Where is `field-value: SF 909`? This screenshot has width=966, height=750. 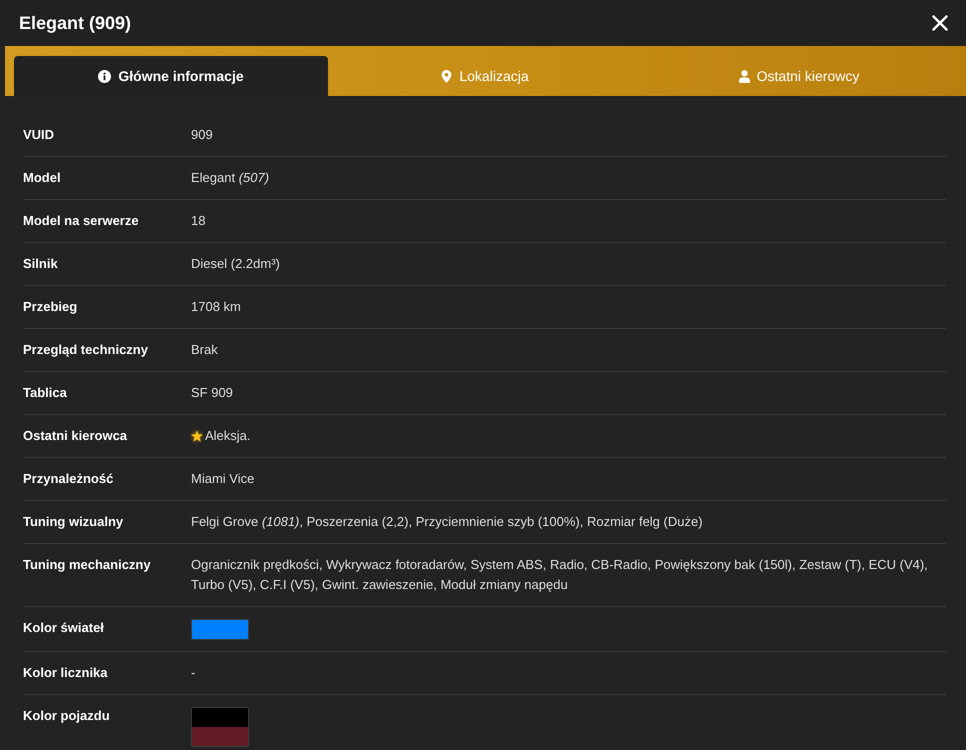 field-value: SF 909 is located at coordinates (212, 393).